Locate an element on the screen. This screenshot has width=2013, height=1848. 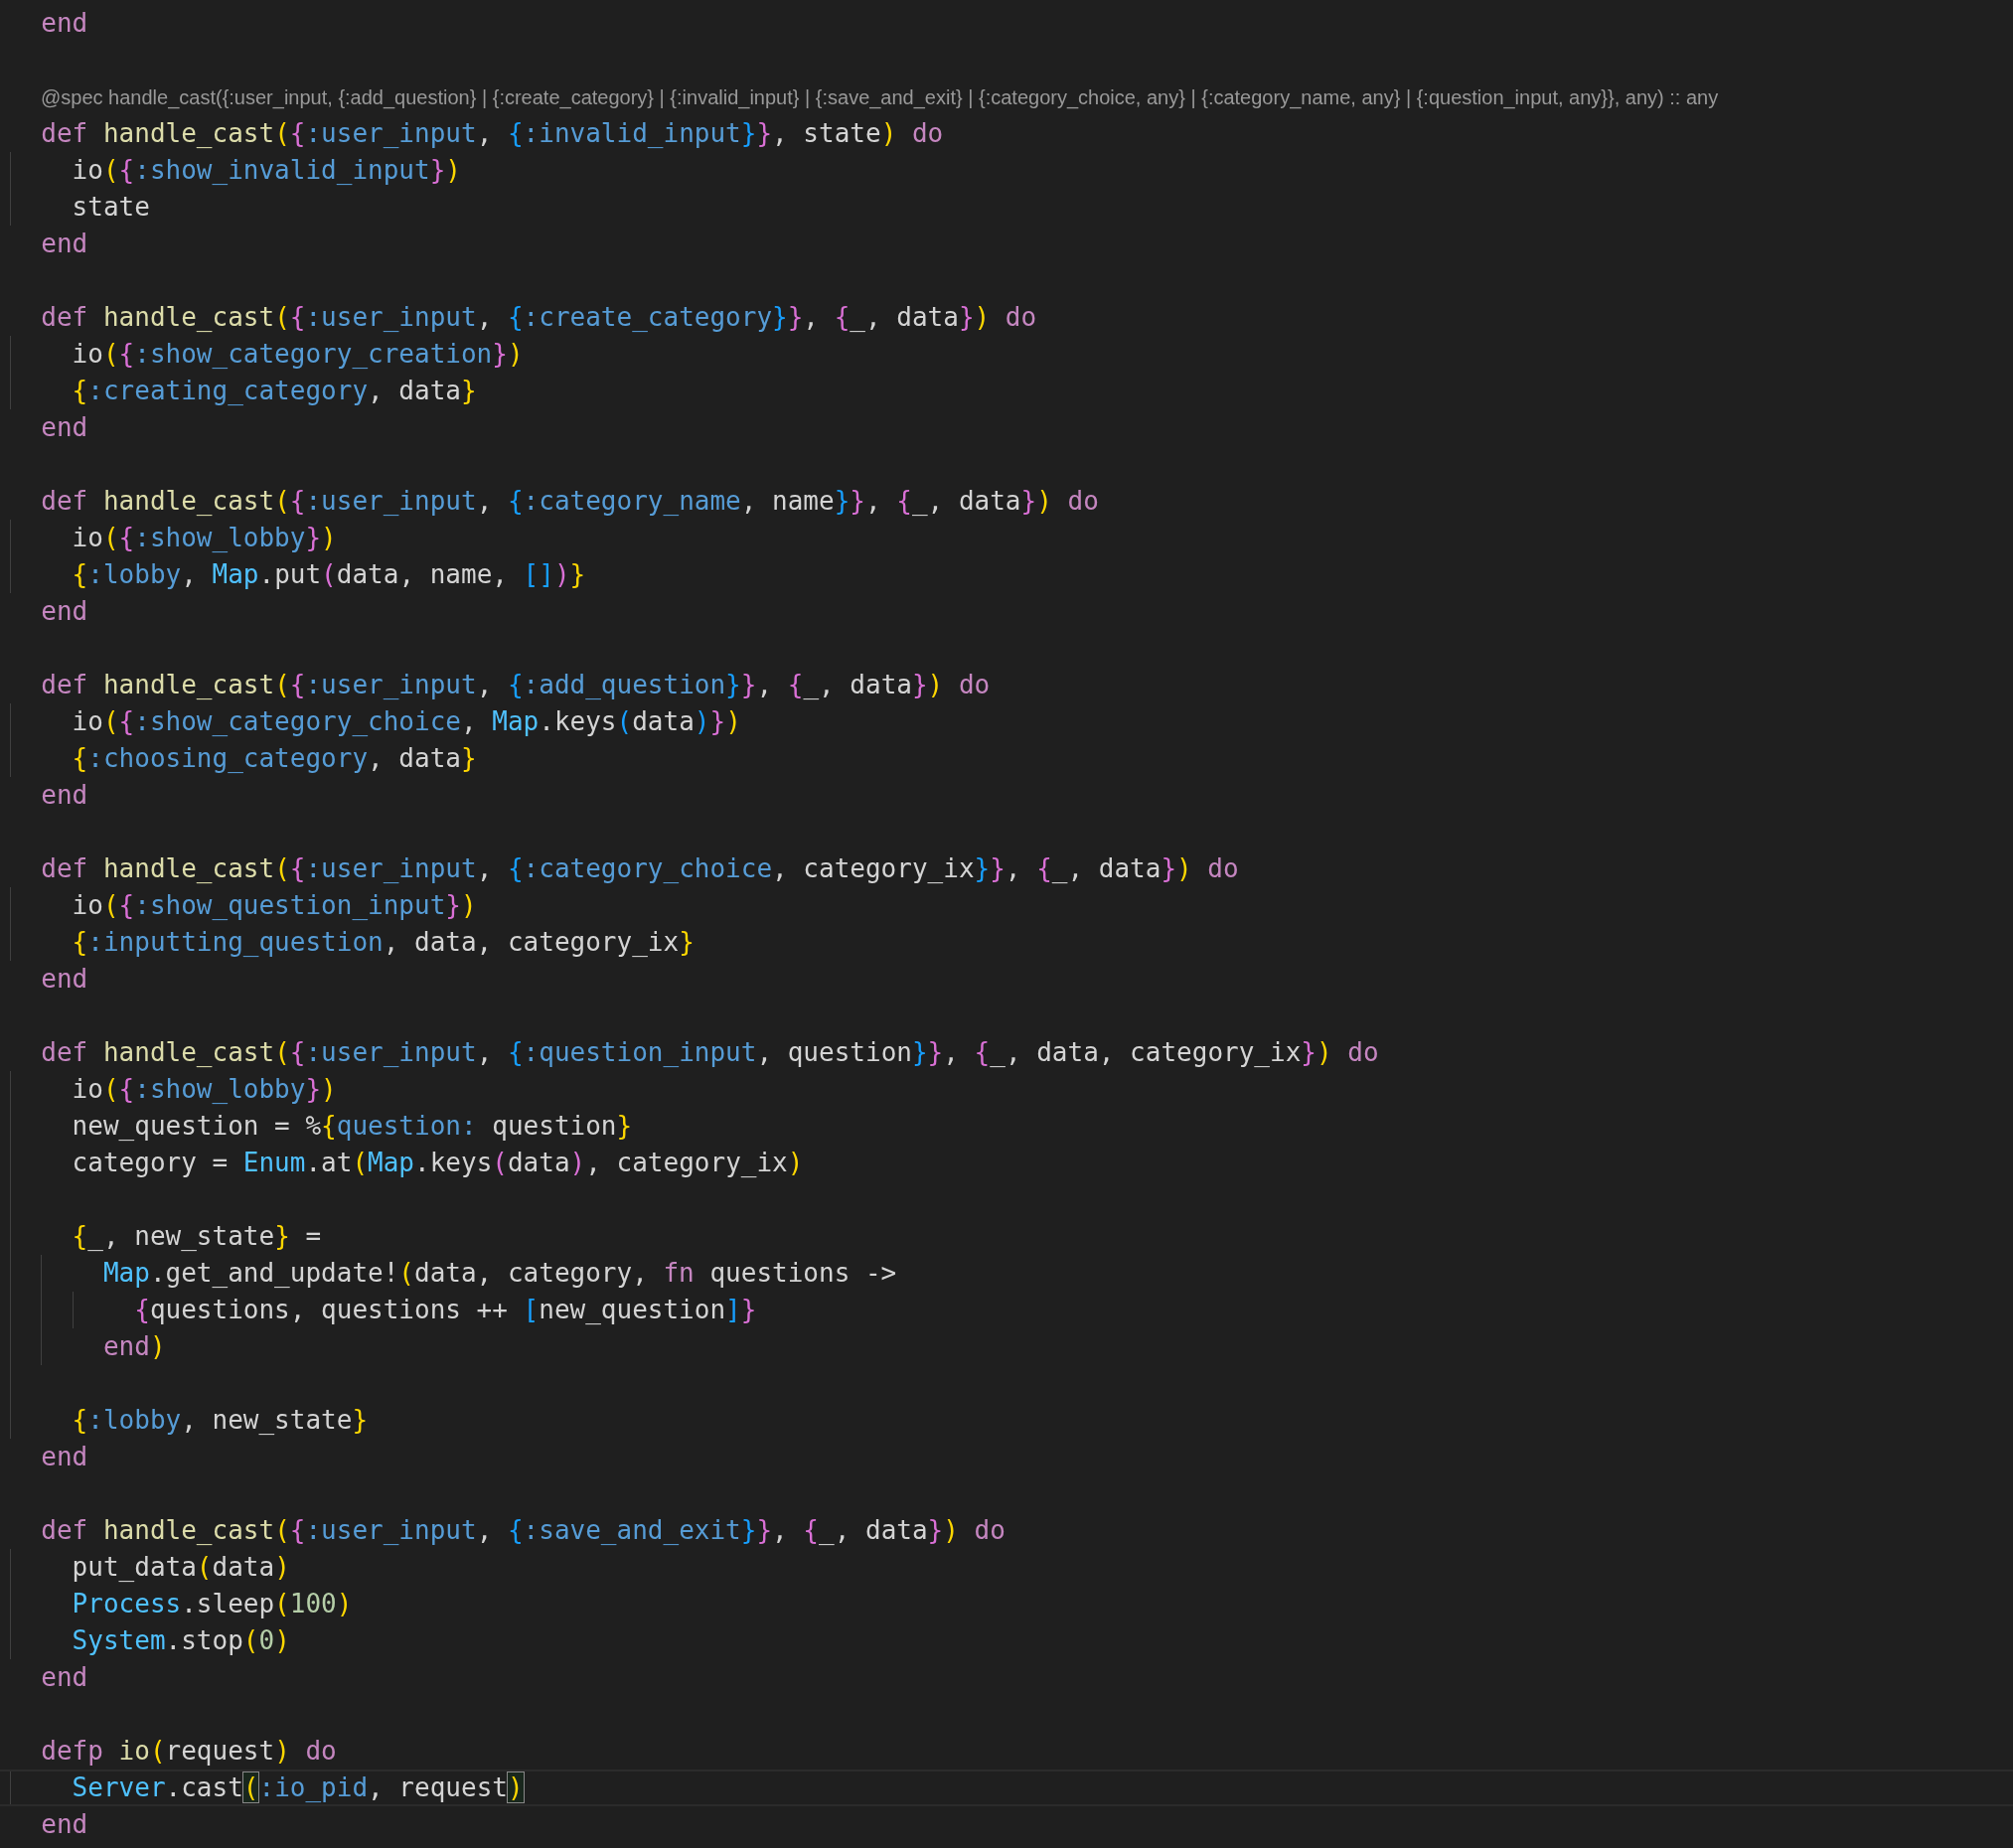
code-line: Process.sleep(100) is located at coordinates (212, 1604).